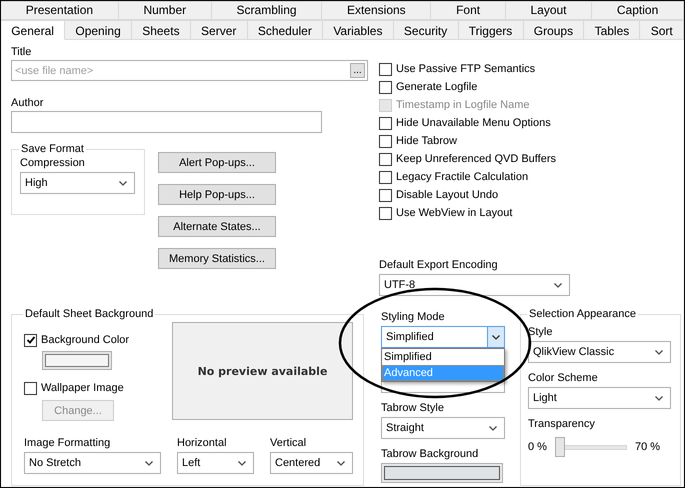 The width and height of the screenshot is (685, 488). What do you see at coordinates (599, 352) in the screenshot?
I see `style-dropdown: QlikView Classic` at bounding box center [599, 352].